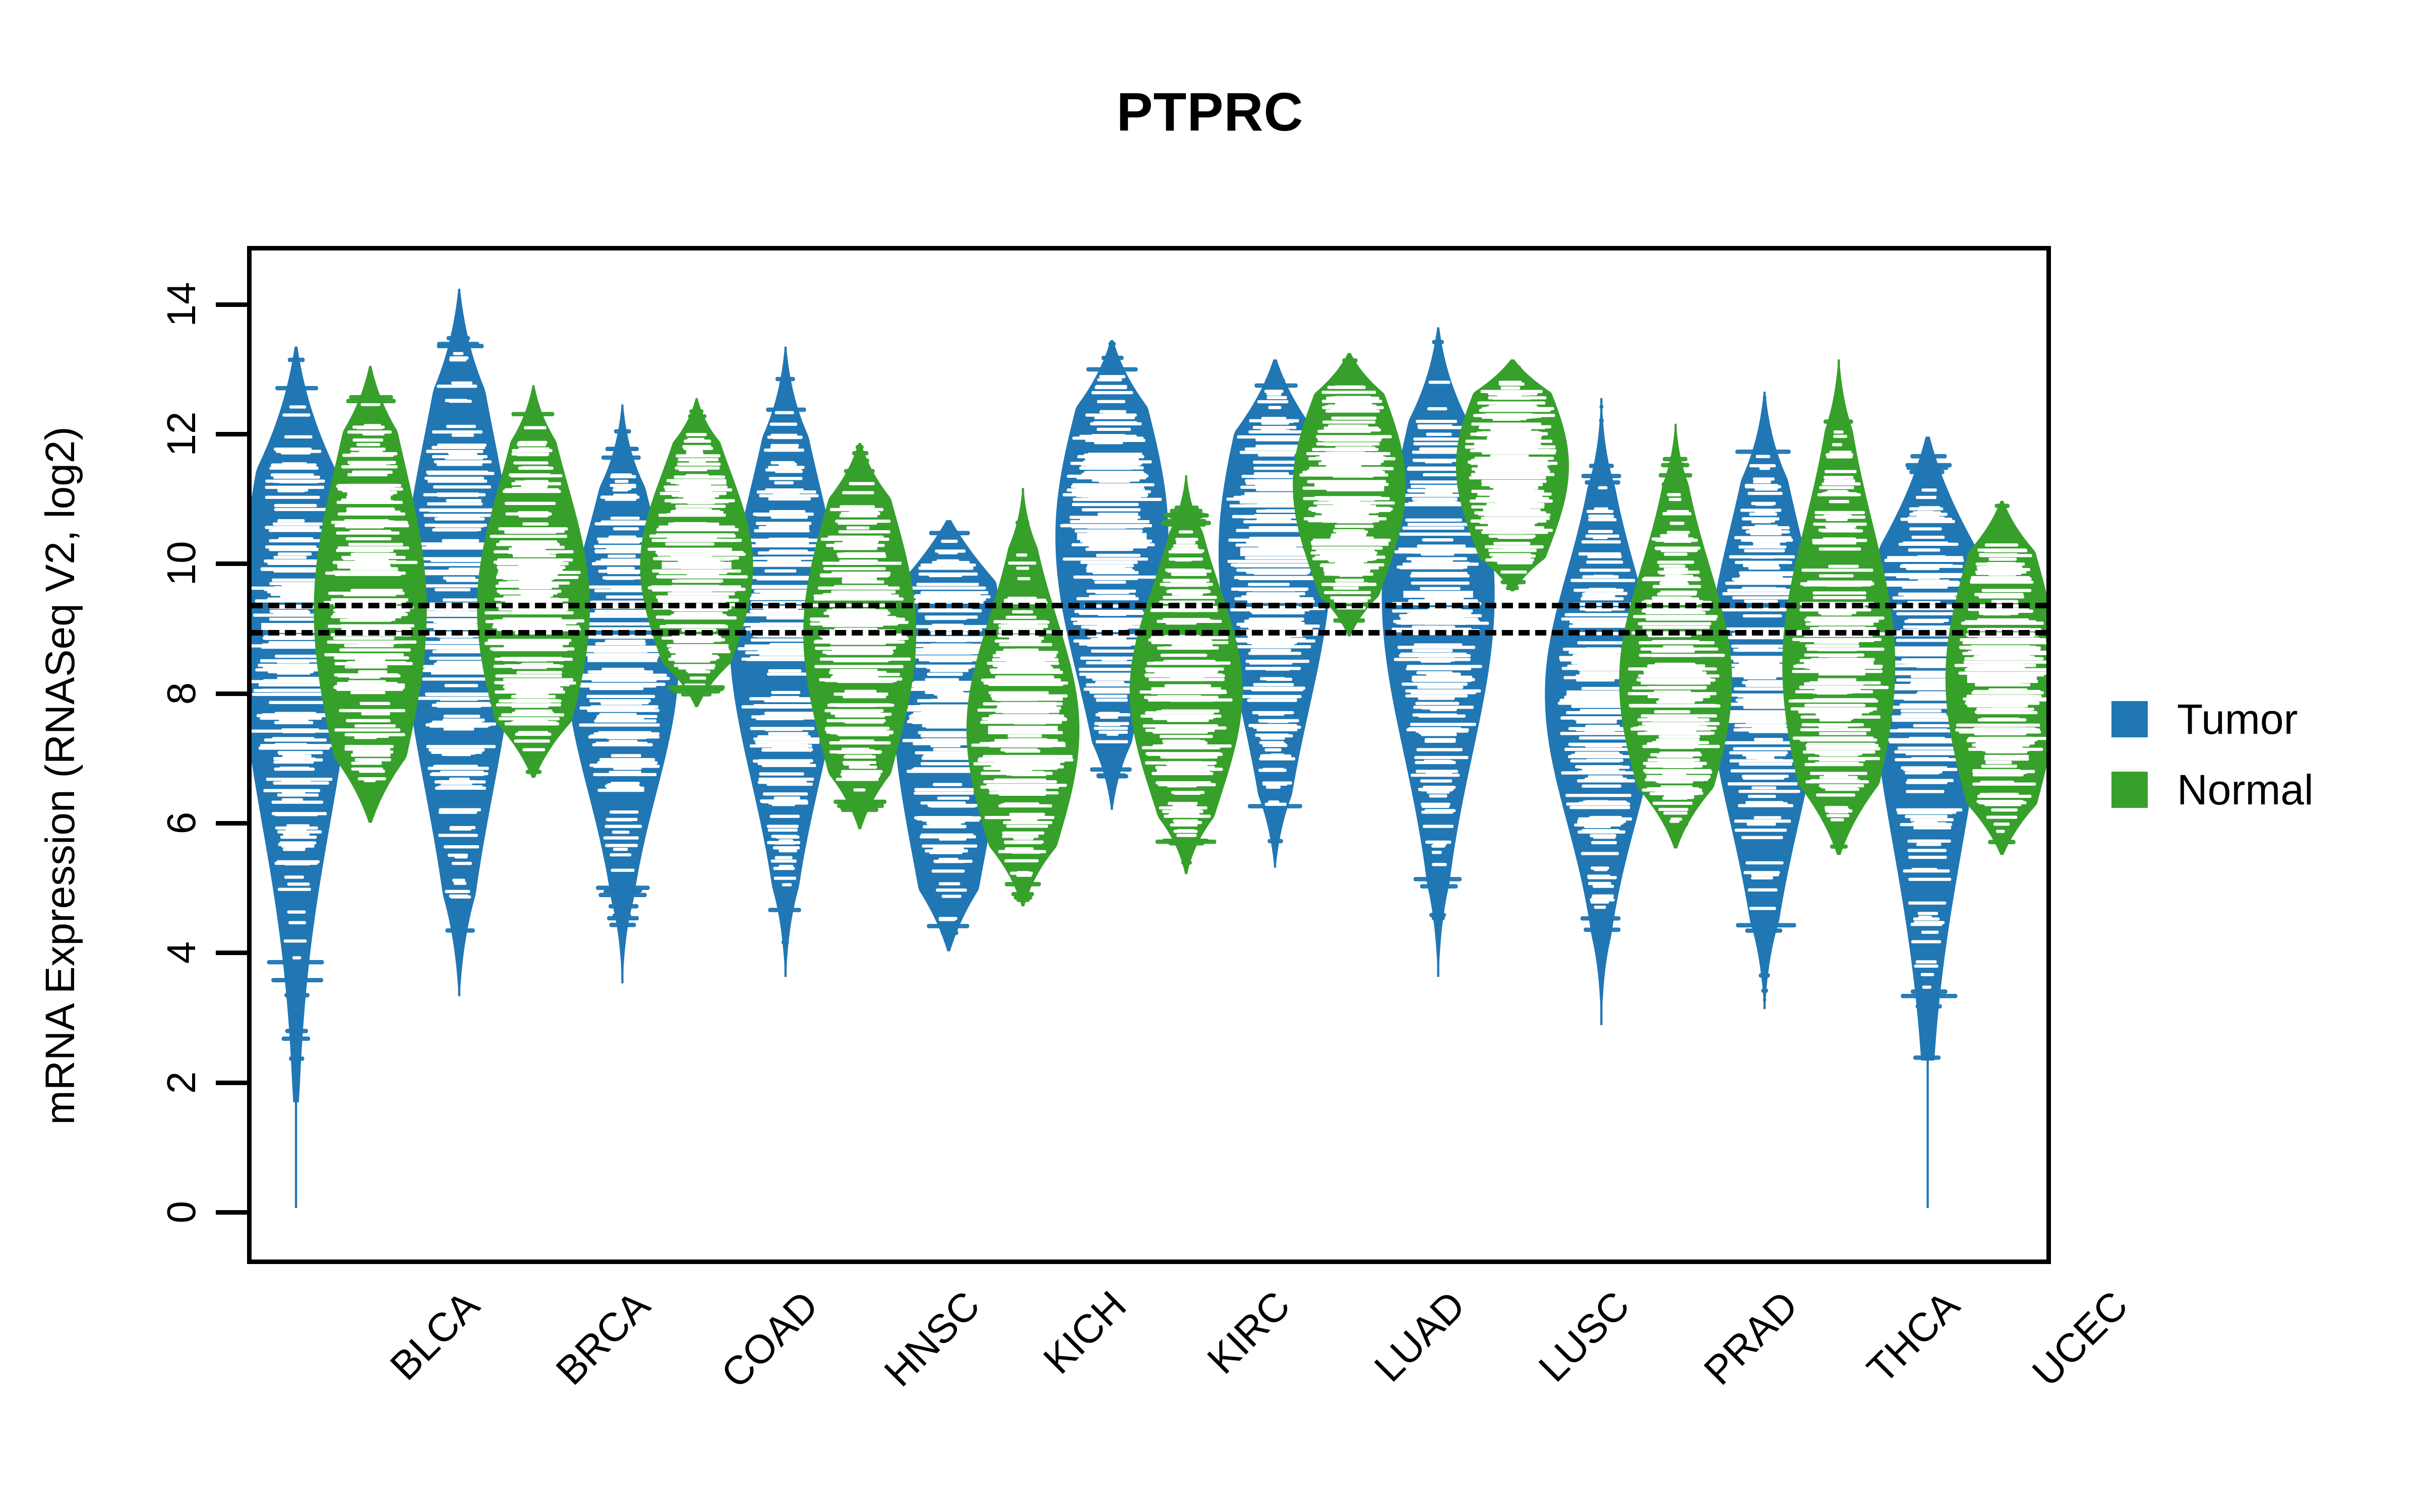  What do you see at coordinates (932, 1338) in the screenshot?
I see `x-tick-label-hnsc: HNSC` at bounding box center [932, 1338].